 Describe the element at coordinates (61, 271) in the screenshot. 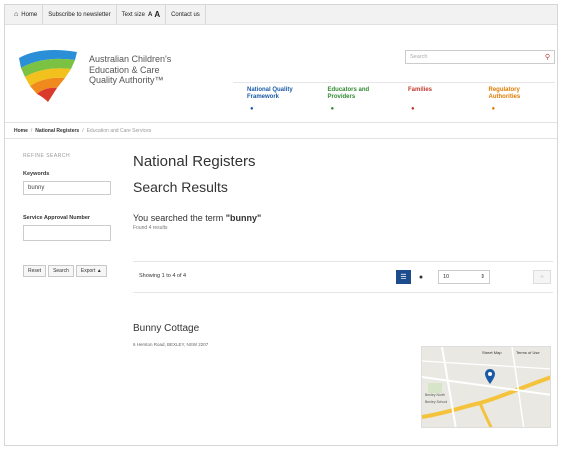

I see `search-button: Search` at that location.